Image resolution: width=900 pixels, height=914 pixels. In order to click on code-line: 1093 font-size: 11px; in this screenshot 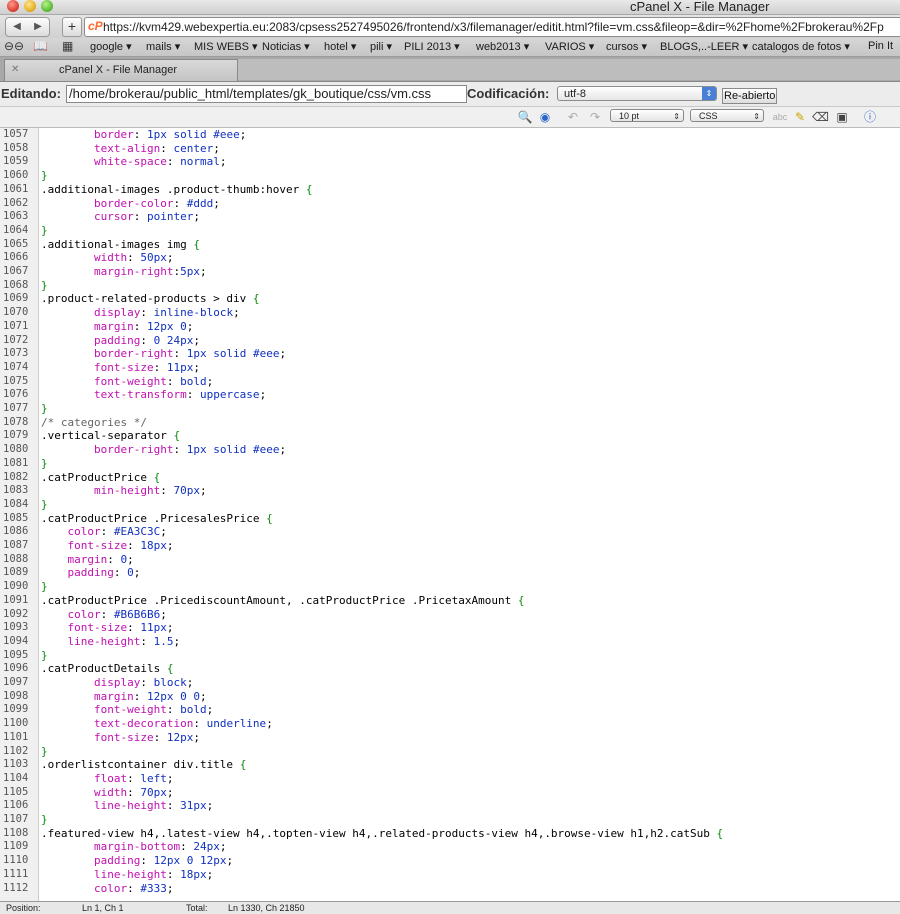, I will do `click(450, 628)`.